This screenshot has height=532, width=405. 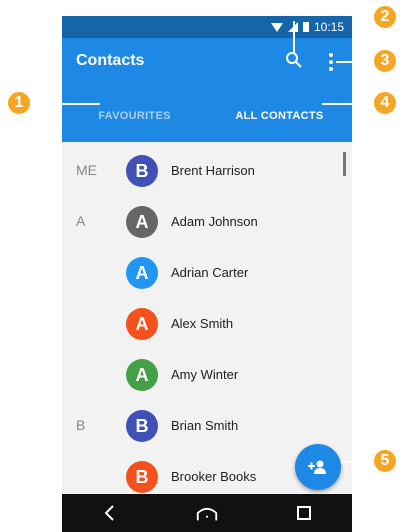 What do you see at coordinates (276, 27) in the screenshot?
I see `wifi-icon` at bounding box center [276, 27].